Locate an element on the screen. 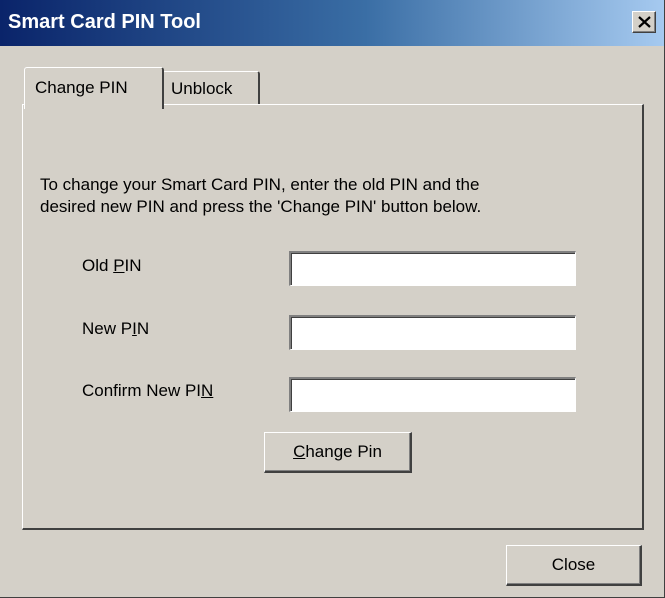  tab-change-pin-label: Change PIN is located at coordinates (81, 87).